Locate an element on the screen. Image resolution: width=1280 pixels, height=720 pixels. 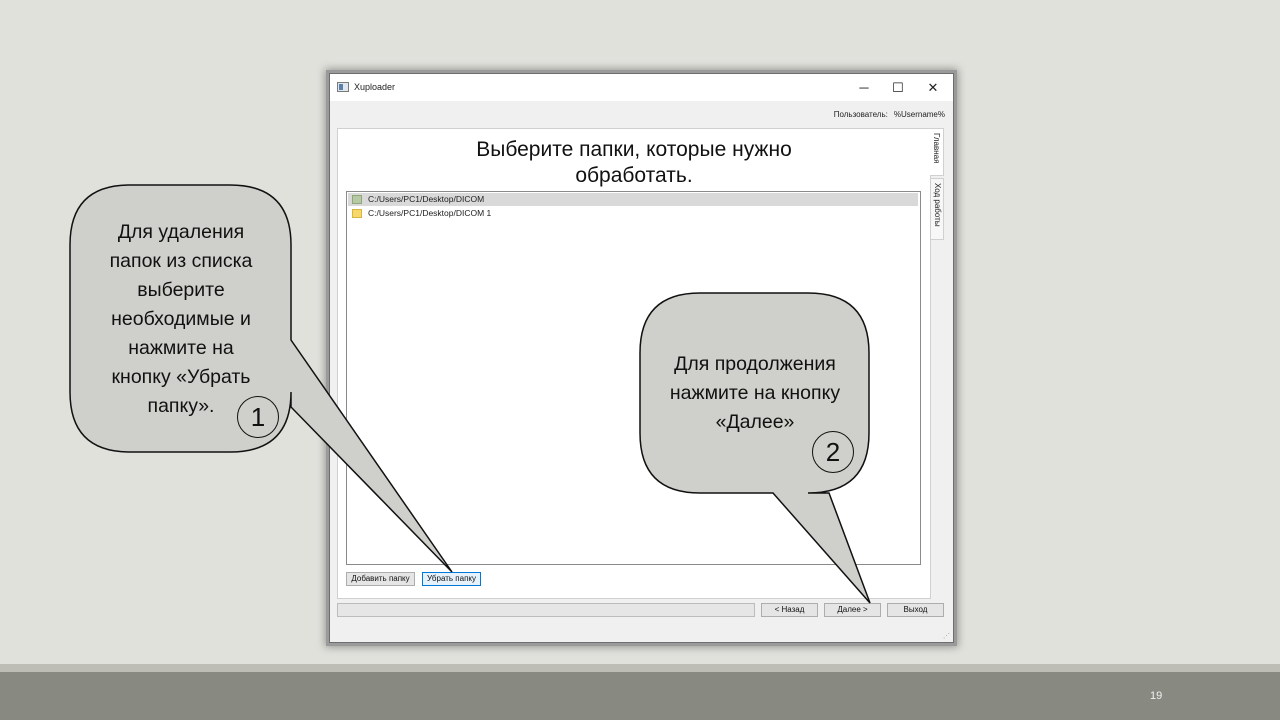
left-callout-line: папок из списка is located at coordinates (181, 261).